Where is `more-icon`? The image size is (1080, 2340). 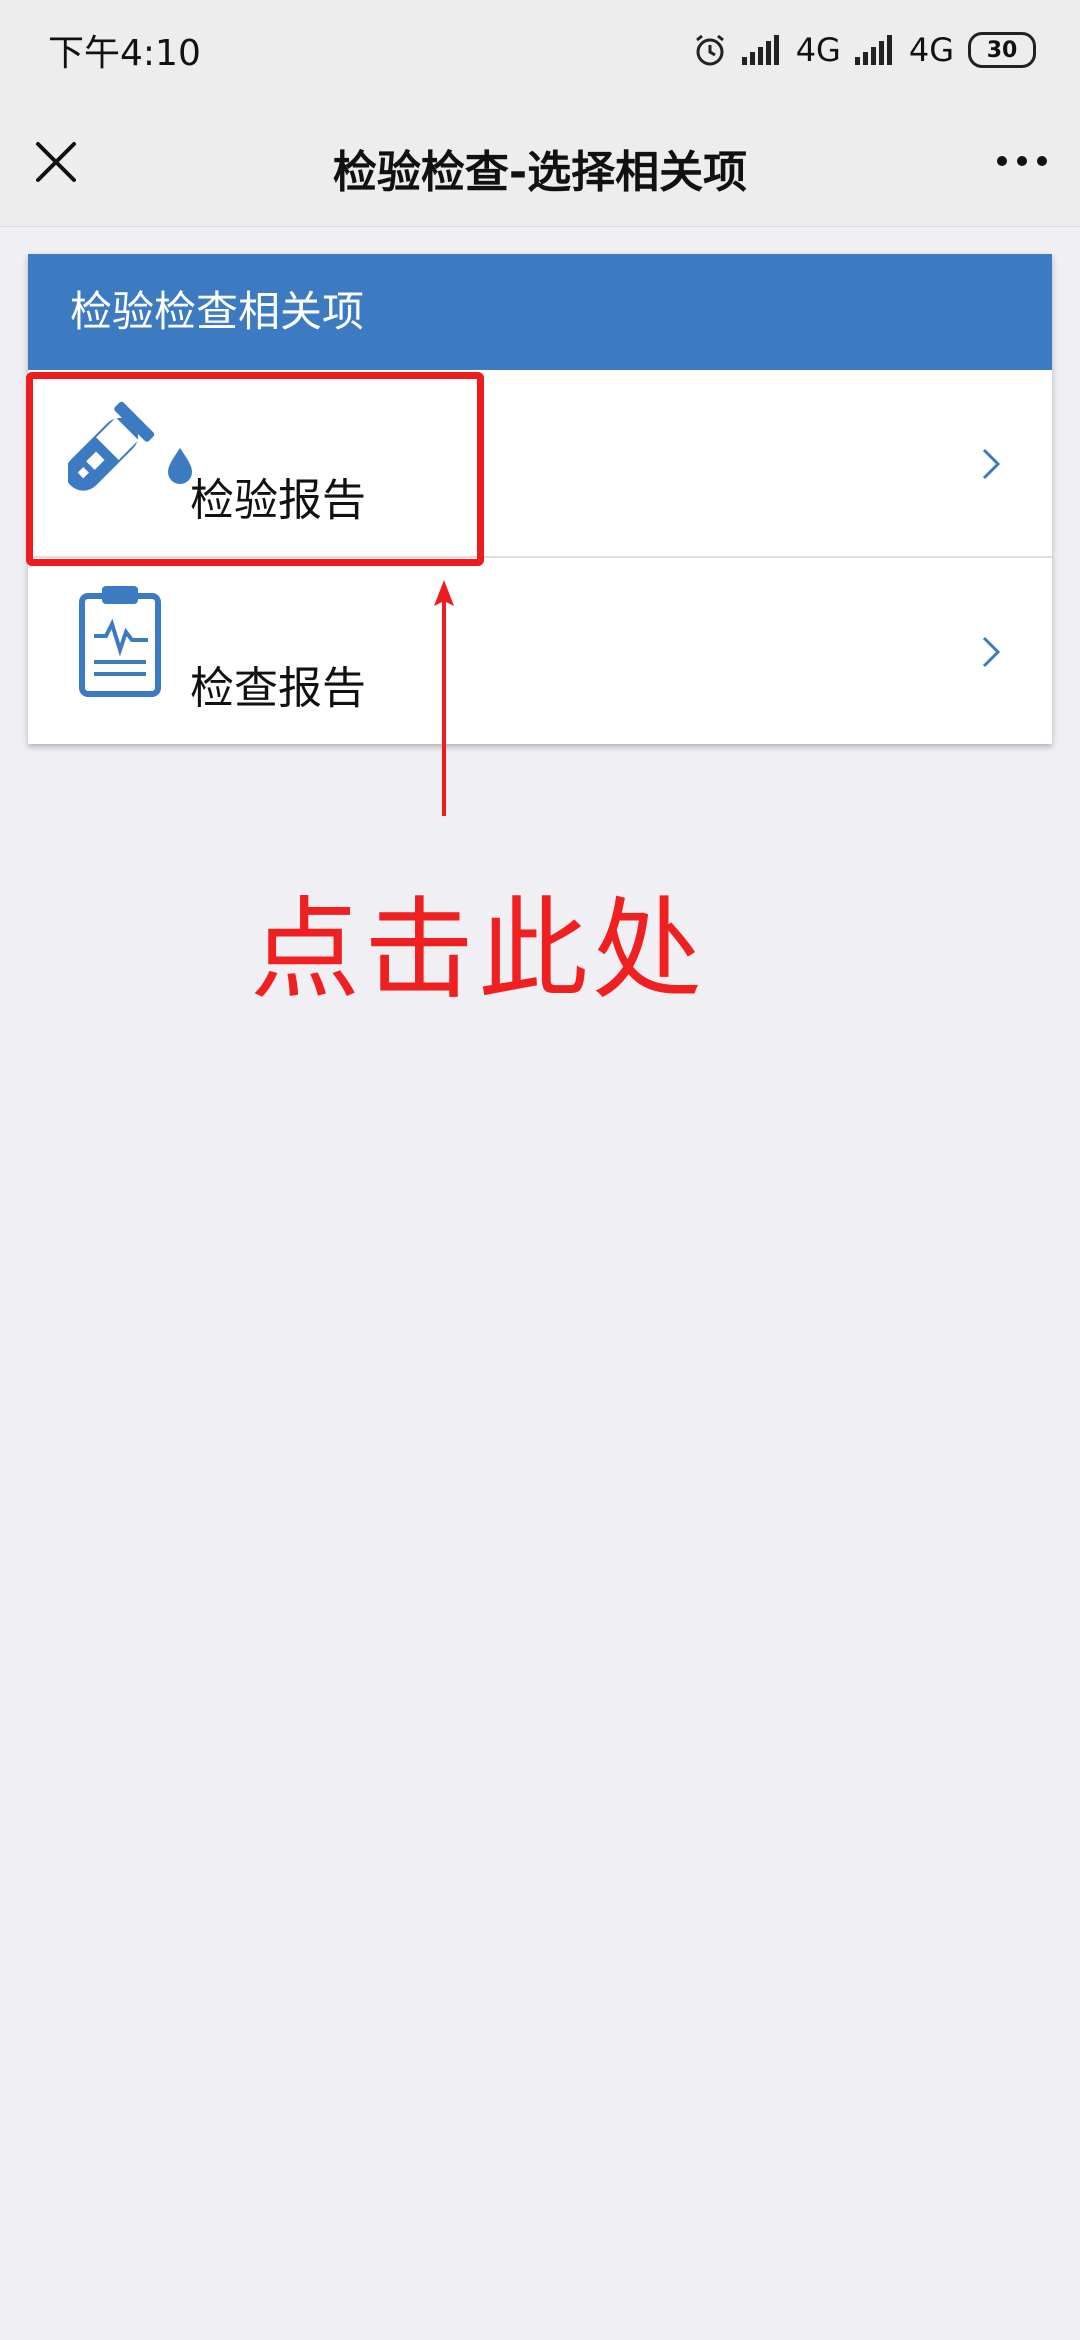 more-icon is located at coordinates (1022, 161).